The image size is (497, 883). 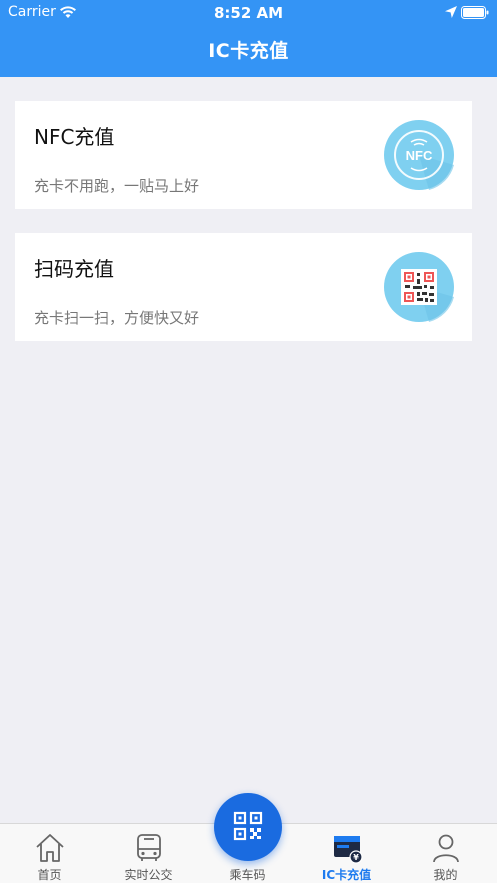 I want to click on tab-realtime-bus: 实时公交, so click(x=148, y=853).